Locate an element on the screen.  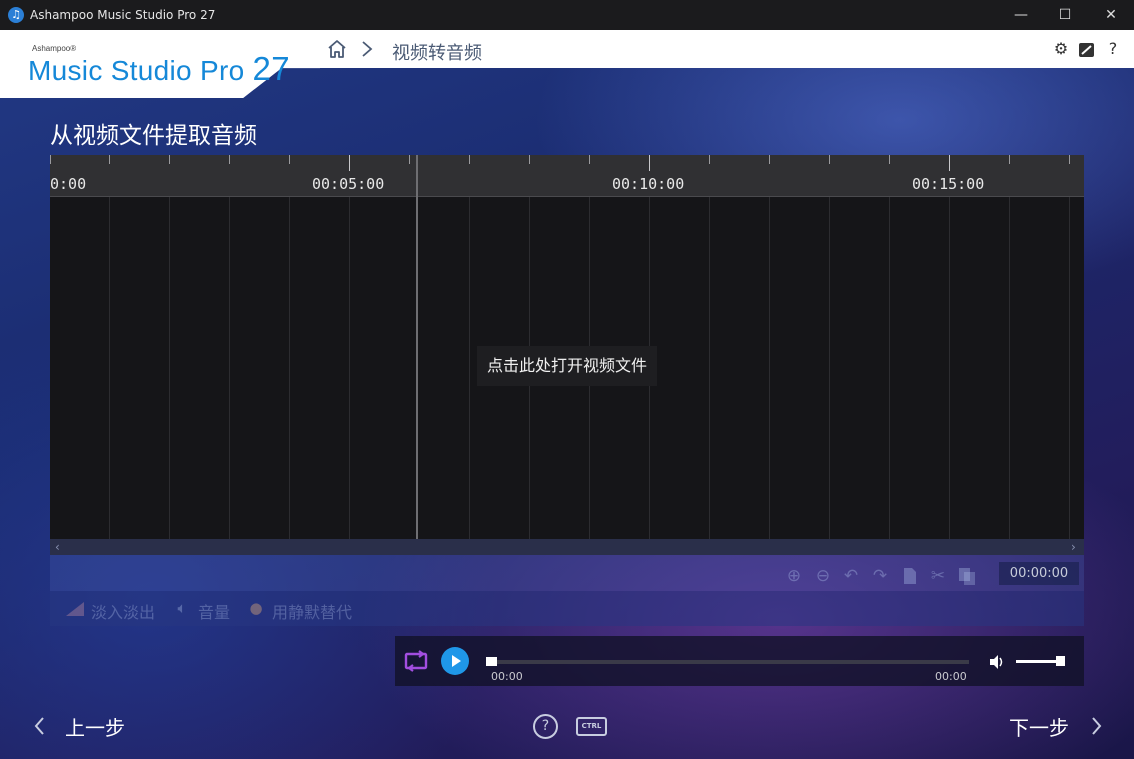
volume-small-icon: 🔈︎ is located at coordinates (182, 608).